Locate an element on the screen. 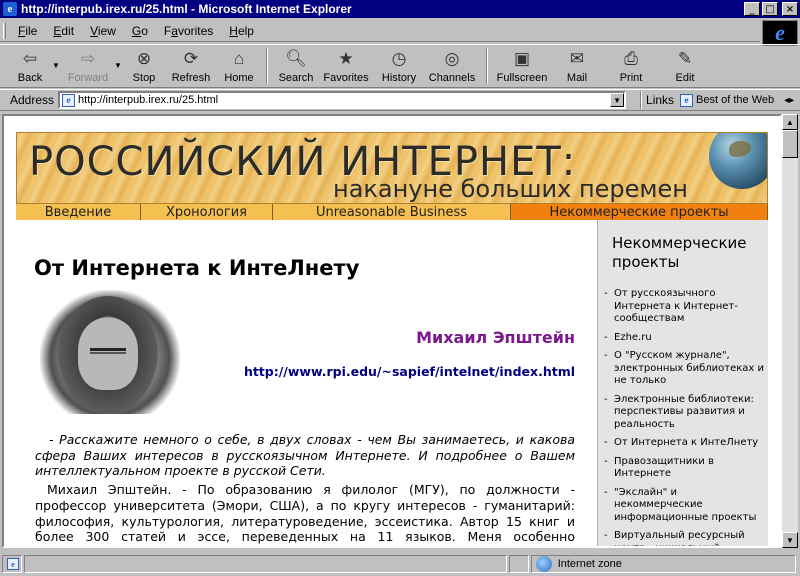 This screenshot has width=800, height=576. menu-edit: Edit is located at coordinates (63, 31).